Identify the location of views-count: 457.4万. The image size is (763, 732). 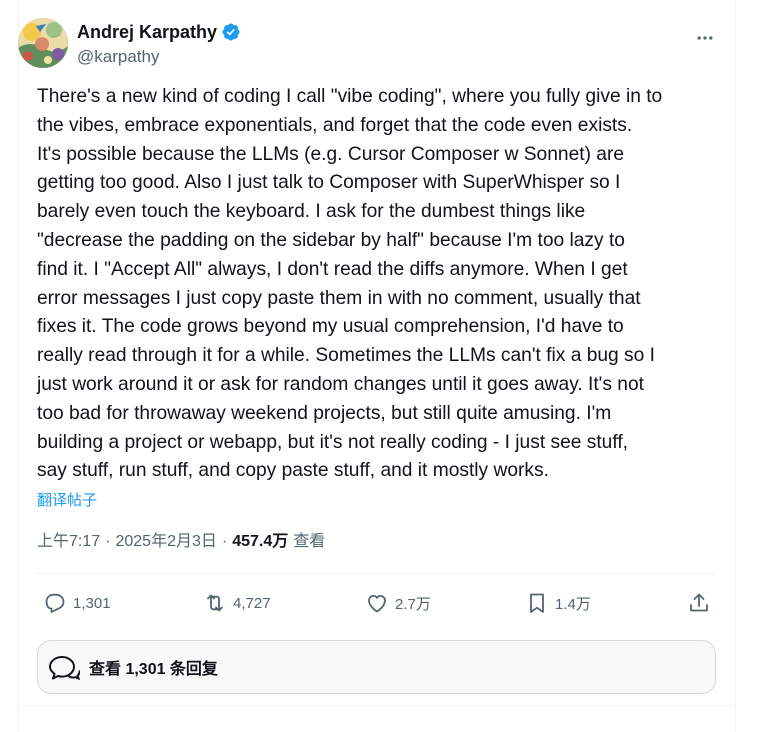
(260, 541).